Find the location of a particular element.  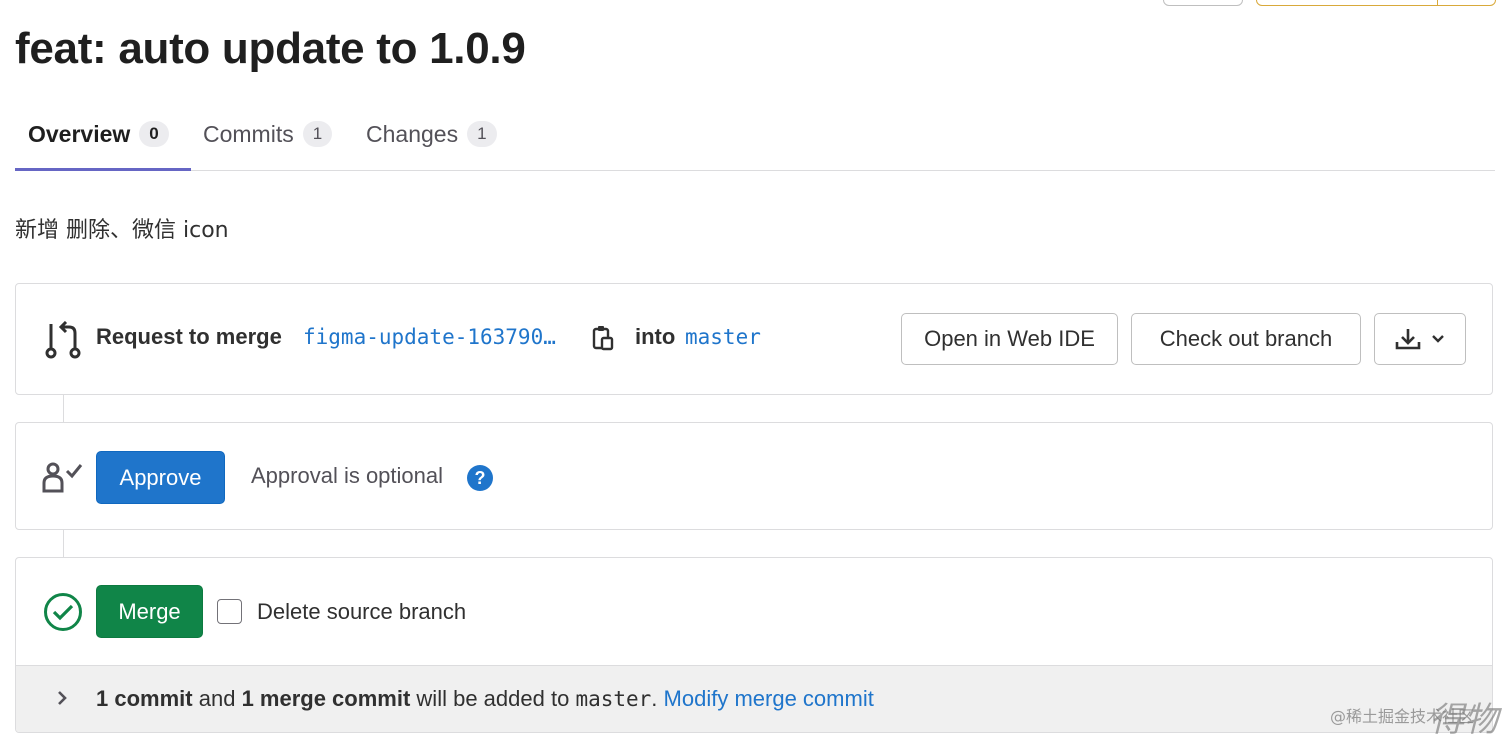

help-icon: ? is located at coordinates (480, 478).